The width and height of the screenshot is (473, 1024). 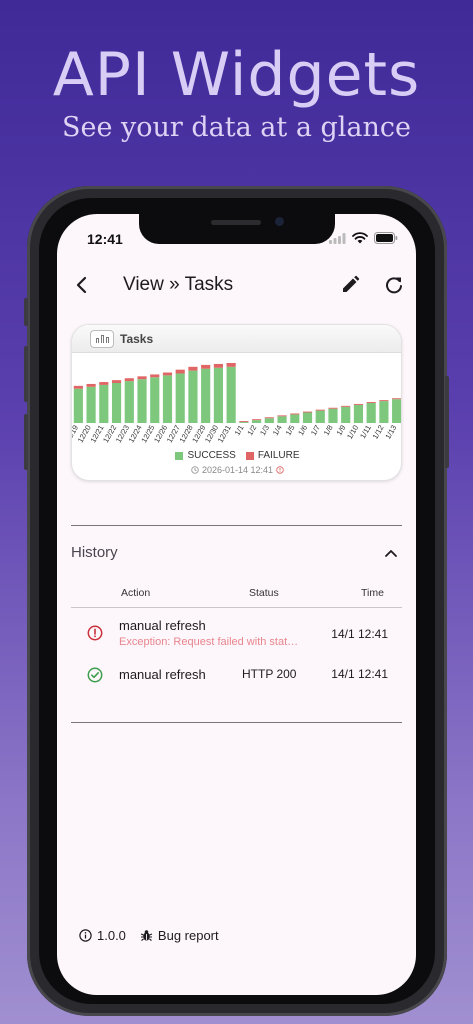 What do you see at coordinates (352, 432) in the screenshot?
I see `x-tick-label: 1/10` at bounding box center [352, 432].